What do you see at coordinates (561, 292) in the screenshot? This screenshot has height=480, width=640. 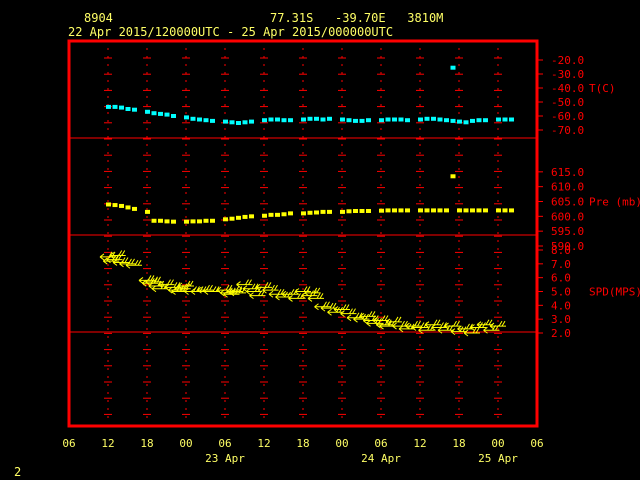 I see `wind_speed-tick-label: 5.0` at bounding box center [561, 292].